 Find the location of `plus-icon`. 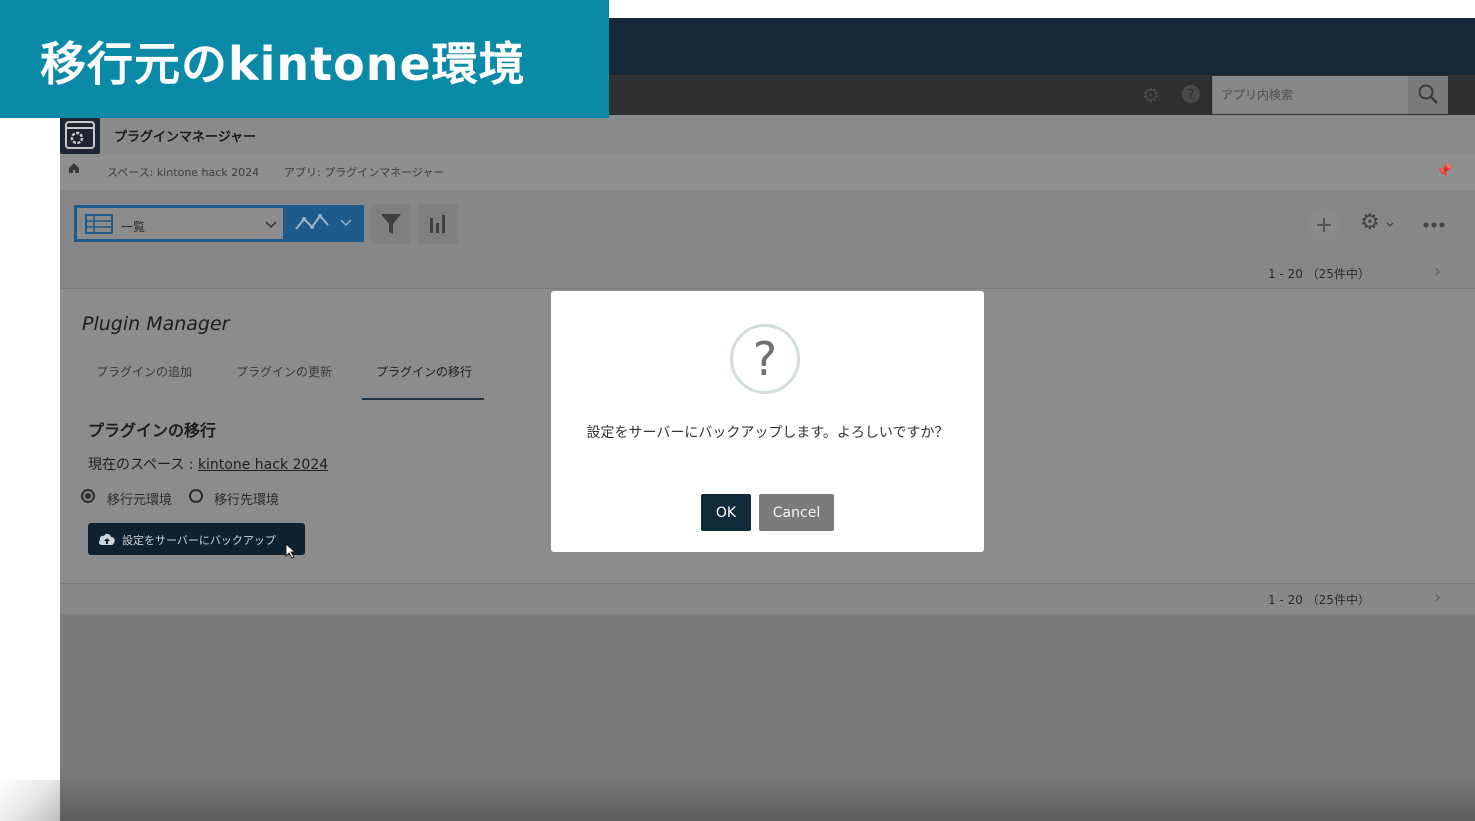

plus-icon is located at coordinates (1324, 225).